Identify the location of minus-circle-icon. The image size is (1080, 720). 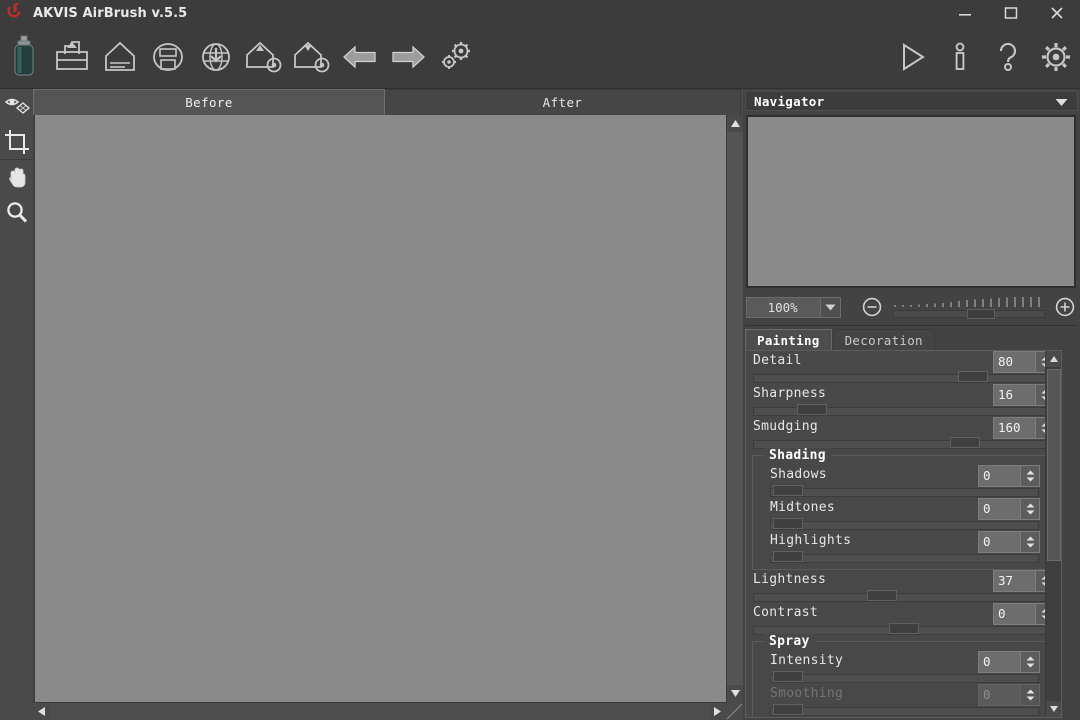
(872, 307).